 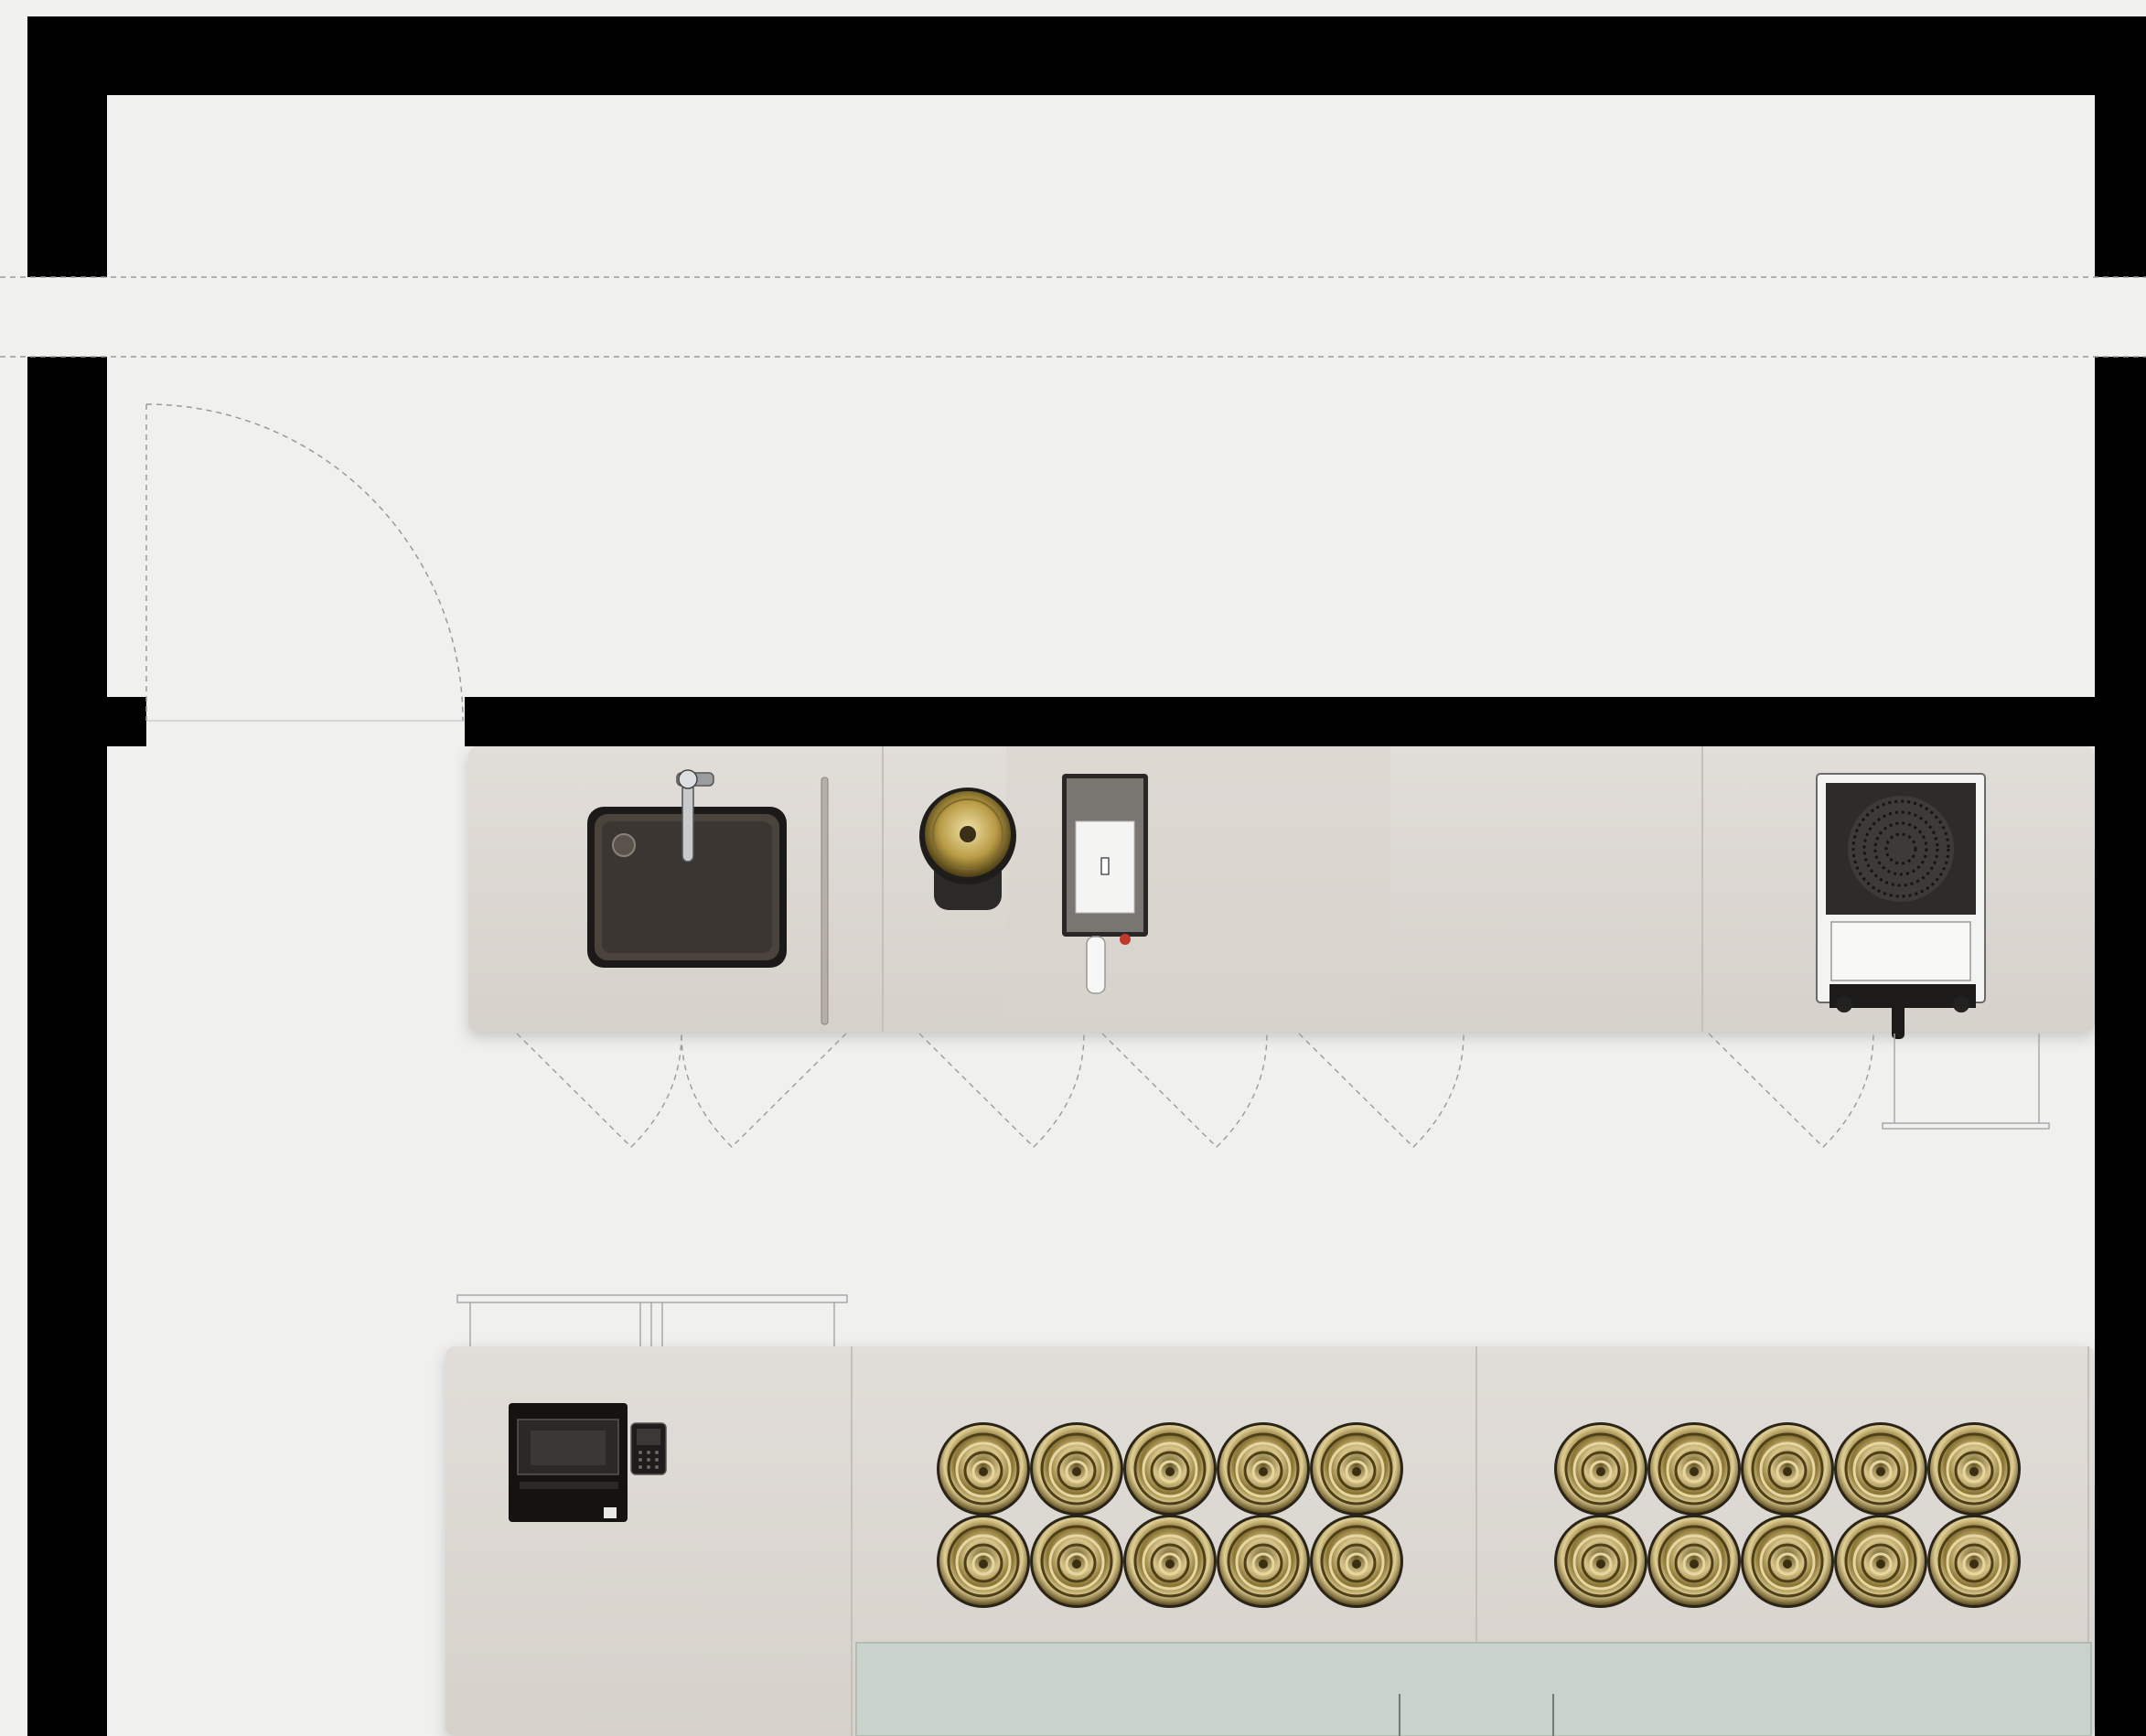 What do you see at coordinates (127, 722) in the screenshot?
I see `partition-wall-stub` at bounding box center [127, 722].